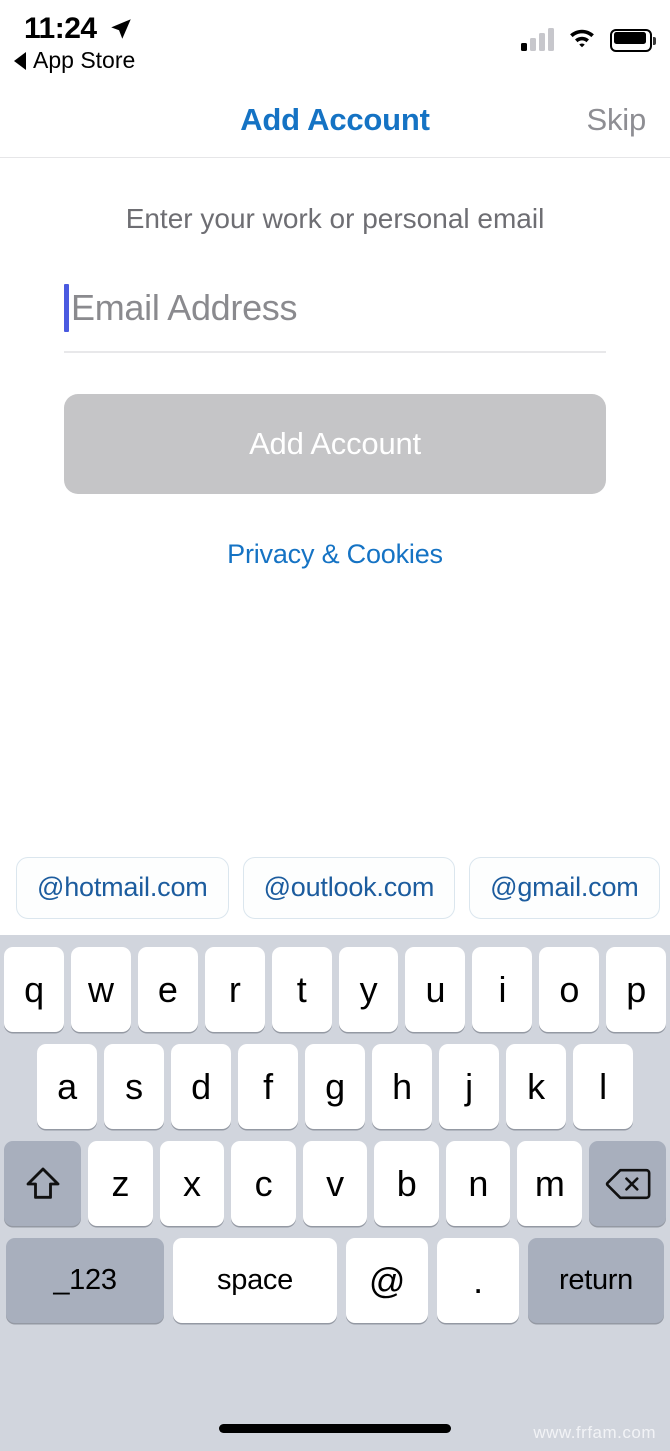  What do you see at coordinates (335, 444) in the screenshot?
I see `add-account-button: Add Account` at bounding box center [335, 444].